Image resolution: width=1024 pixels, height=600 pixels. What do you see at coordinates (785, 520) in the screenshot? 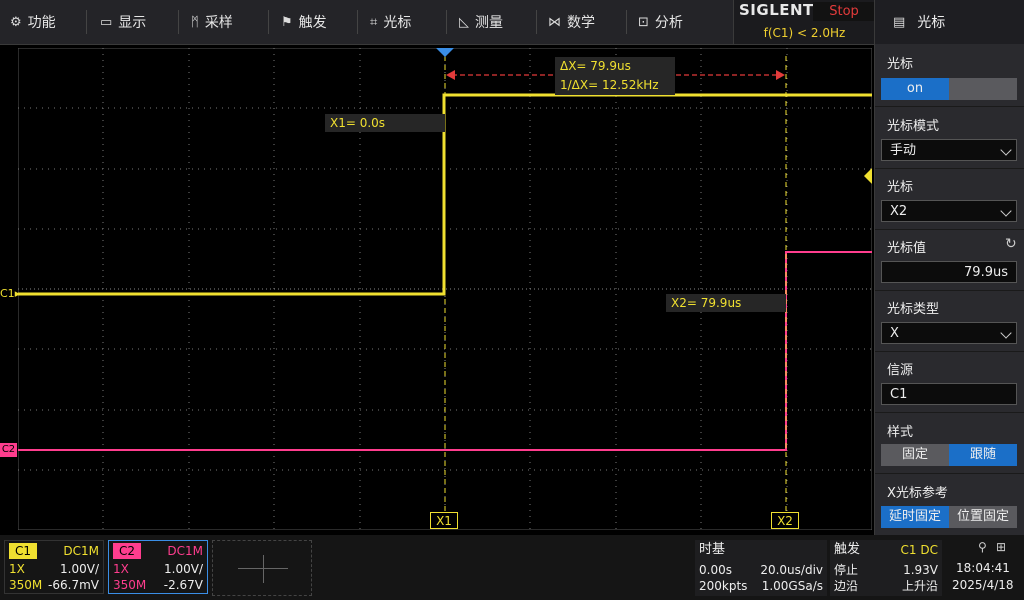
I see `x2-tag: X2` at bounding box center [785, 520].